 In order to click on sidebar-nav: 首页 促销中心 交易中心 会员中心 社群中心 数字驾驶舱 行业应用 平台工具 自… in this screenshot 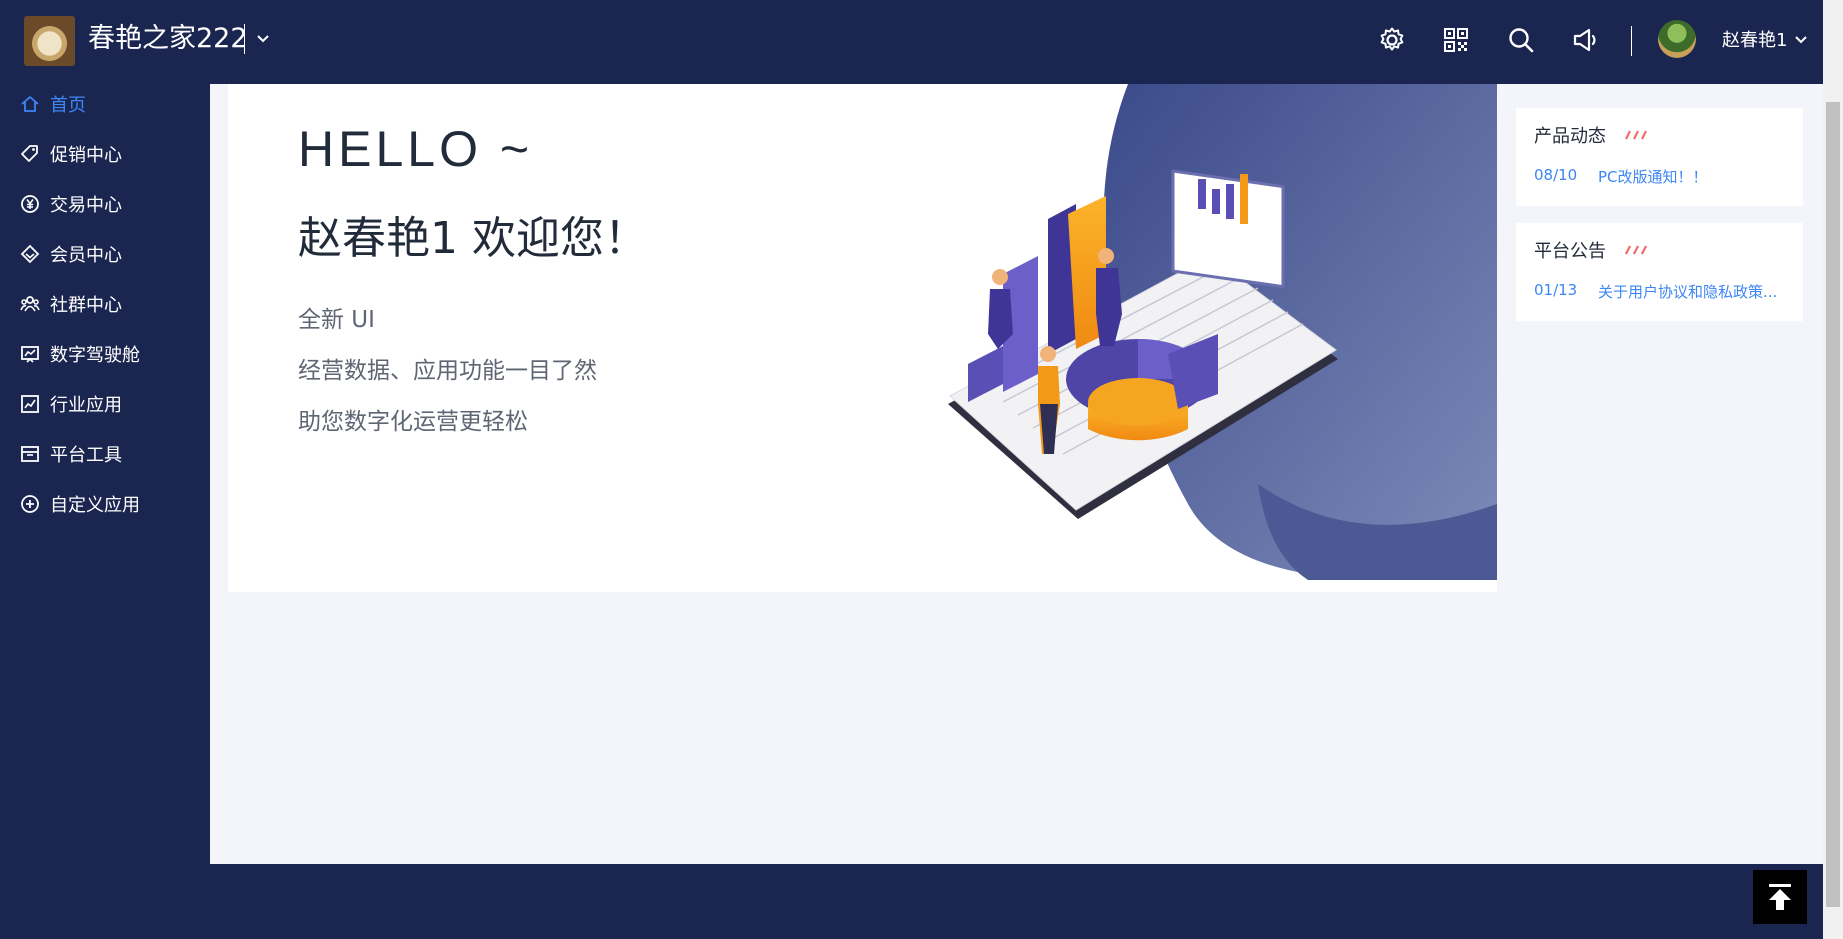, I will do `click(105, 511)`.